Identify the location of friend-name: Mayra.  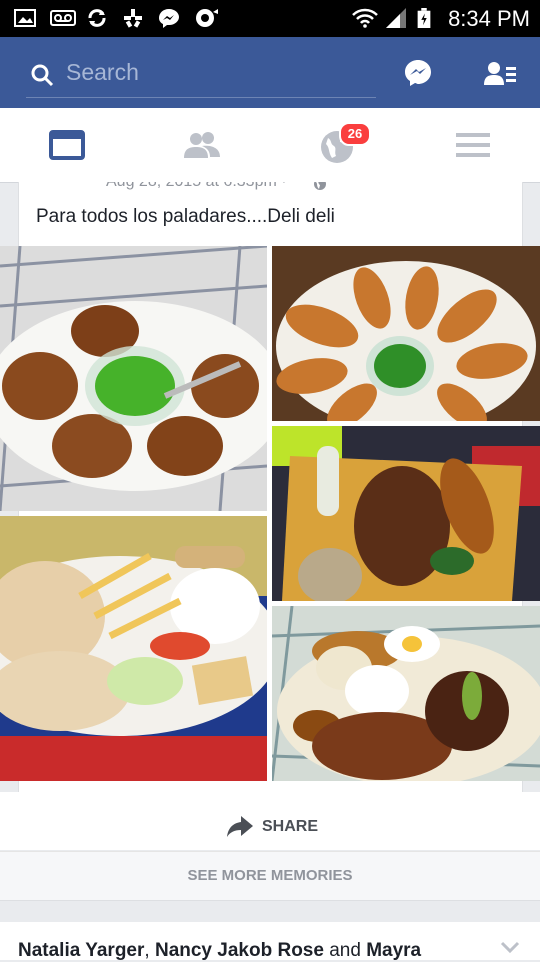
(393, 950).